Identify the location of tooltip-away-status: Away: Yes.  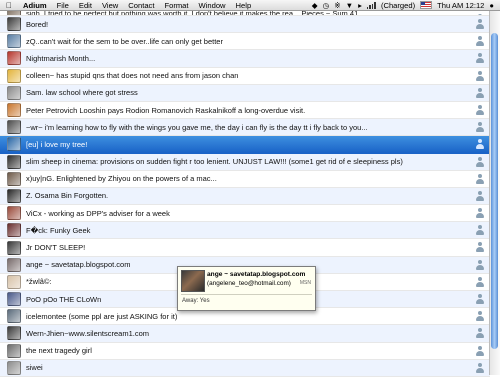
(196, 301).